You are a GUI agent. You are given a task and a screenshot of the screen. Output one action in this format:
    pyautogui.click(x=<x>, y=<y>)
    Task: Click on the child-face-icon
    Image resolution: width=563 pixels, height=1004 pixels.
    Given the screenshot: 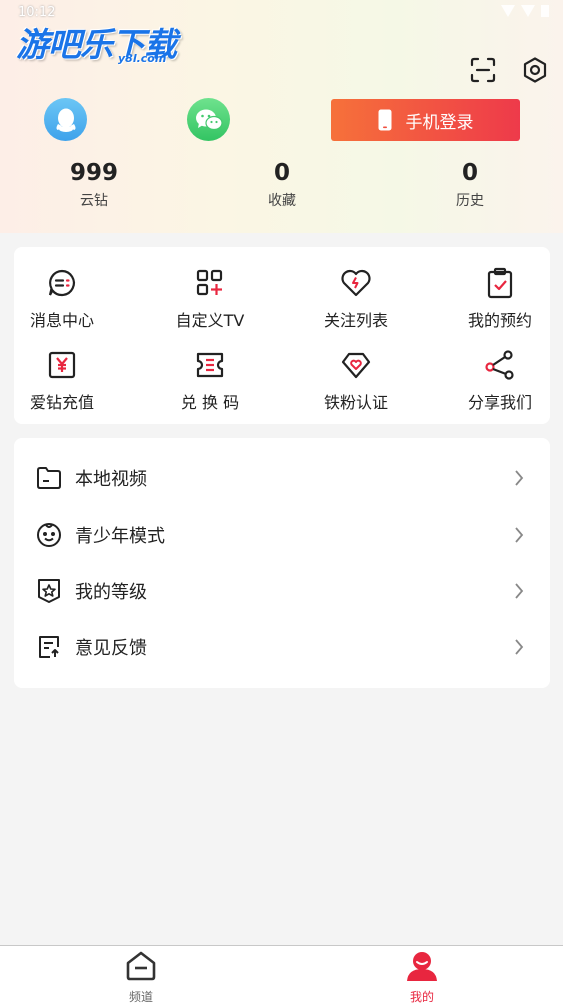 What is the action you would take?
    pyautogui.click(x=49, y=535)
    